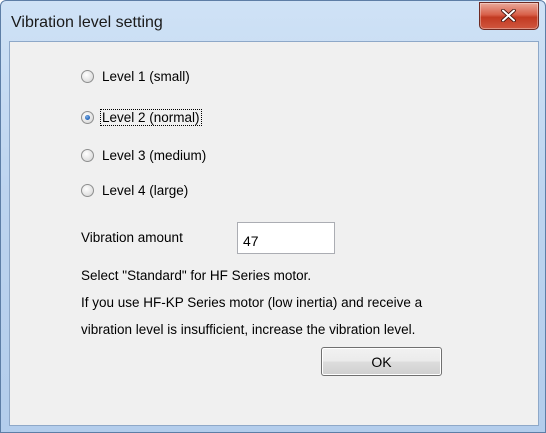 The height and width of the screenshot is (433, 546). I want to click on window-title: Vibration level setting, so click(87, 22).